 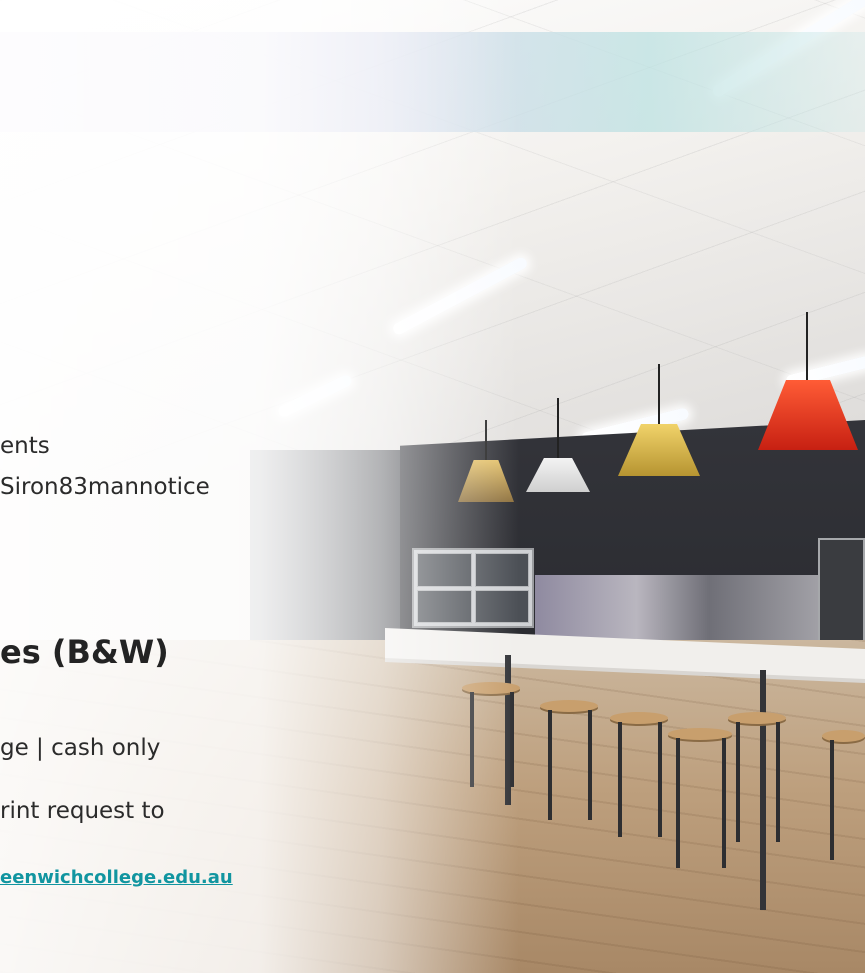 What do you see at coordinates (80, 748) in the screenshot?
I see `body-text-line: ge | cash only` at bounding box center [80, 748].